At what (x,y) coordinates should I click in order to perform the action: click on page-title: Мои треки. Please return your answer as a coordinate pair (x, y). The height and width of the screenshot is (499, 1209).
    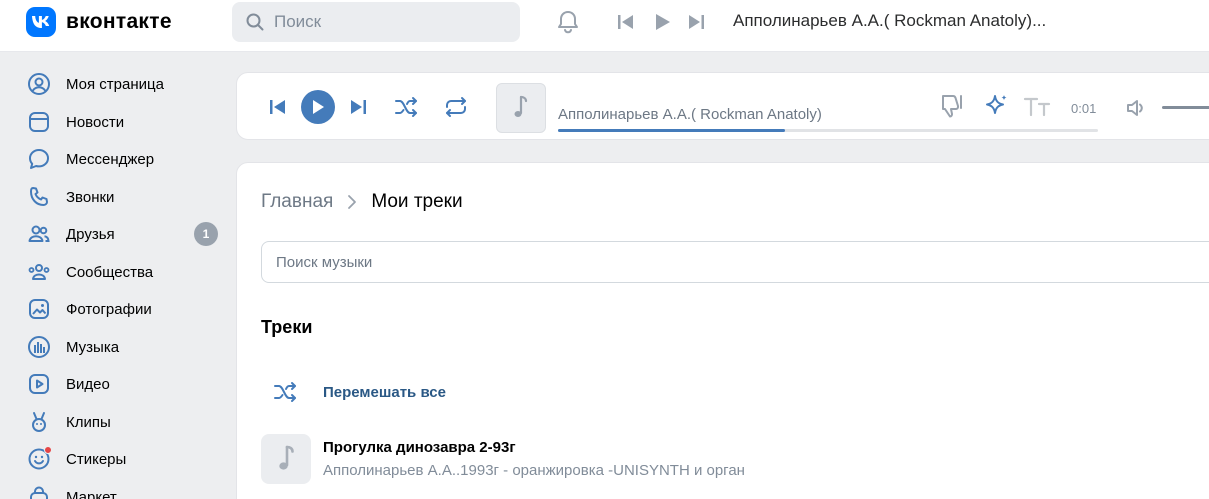
    Looking at the image, I should click on (417, 201).